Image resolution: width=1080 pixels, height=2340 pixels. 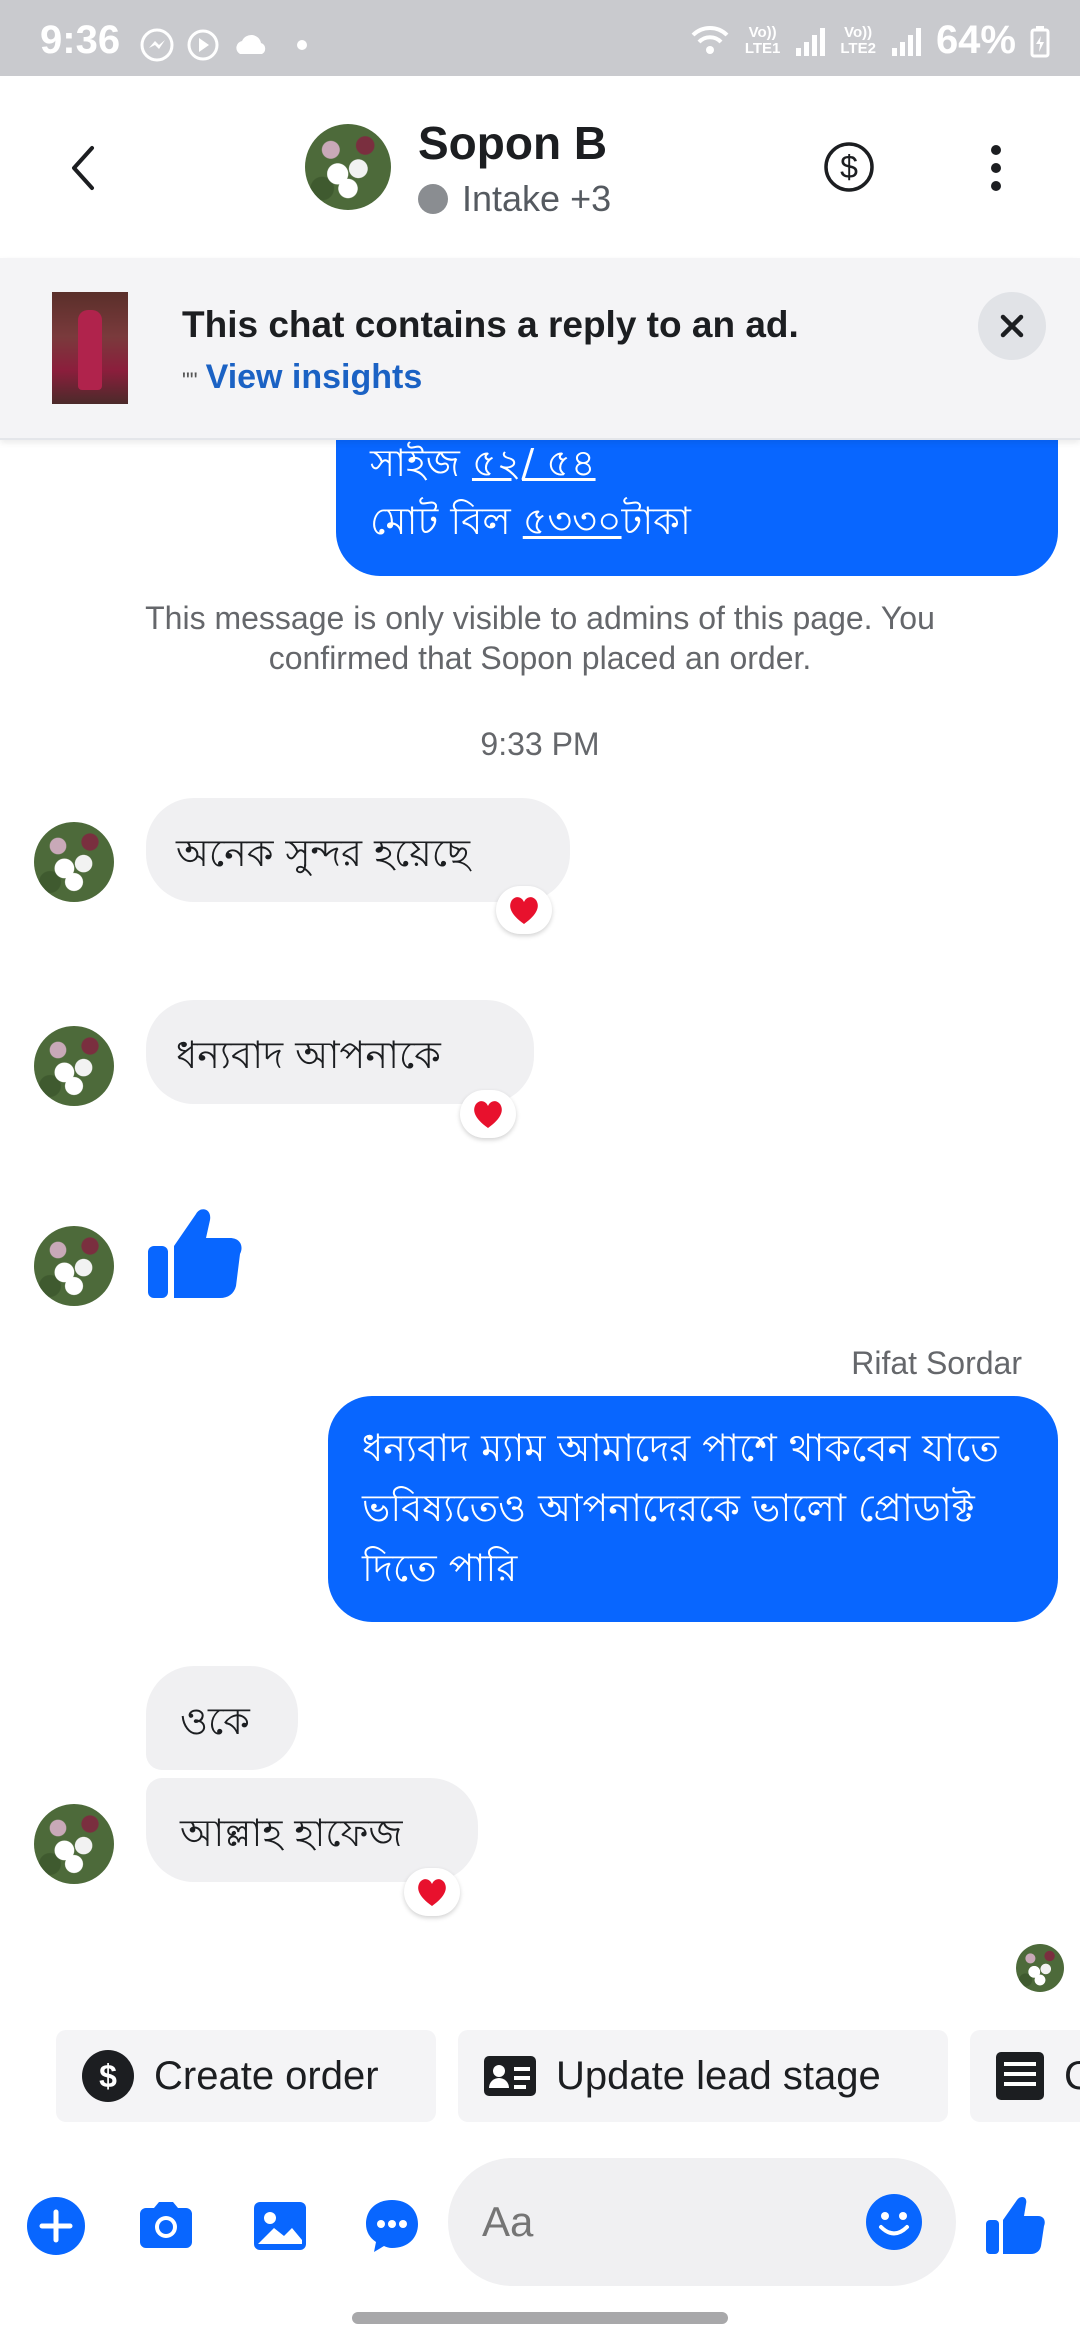 What do you see at coordinates (166, 2226) in the screenshot?
I see `camera-icon` at bounding box center [166, 2226].